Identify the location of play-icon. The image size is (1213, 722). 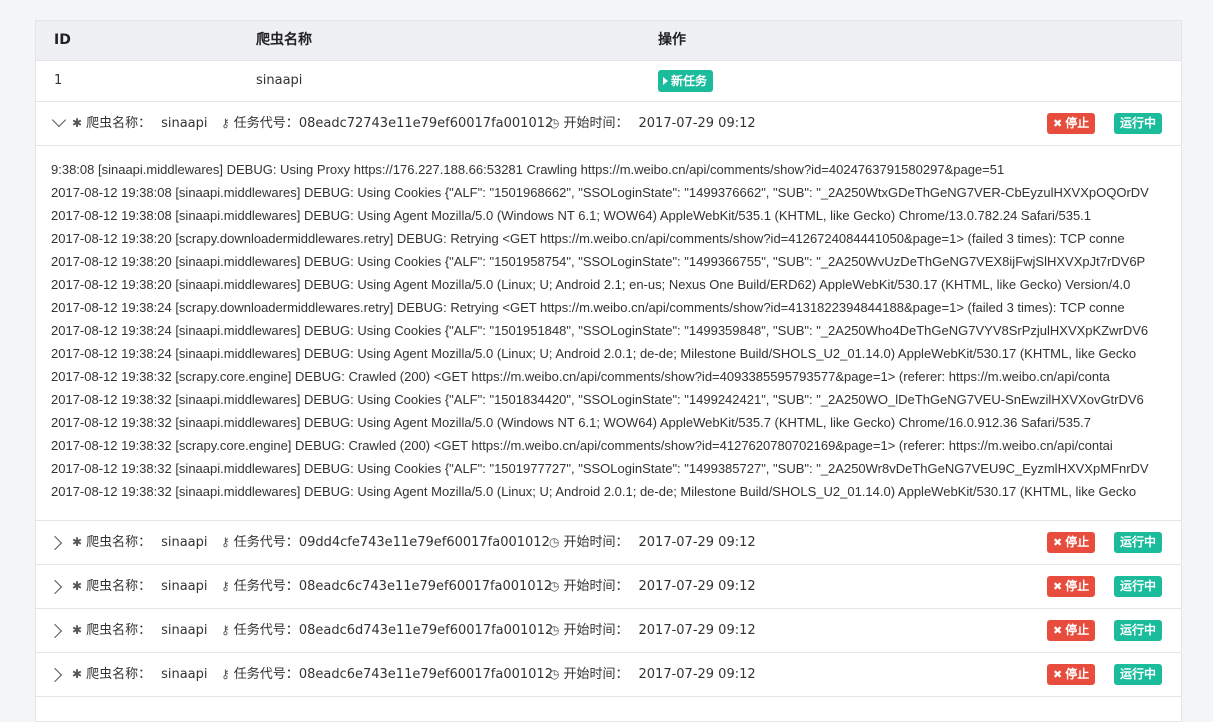
(665, 81).